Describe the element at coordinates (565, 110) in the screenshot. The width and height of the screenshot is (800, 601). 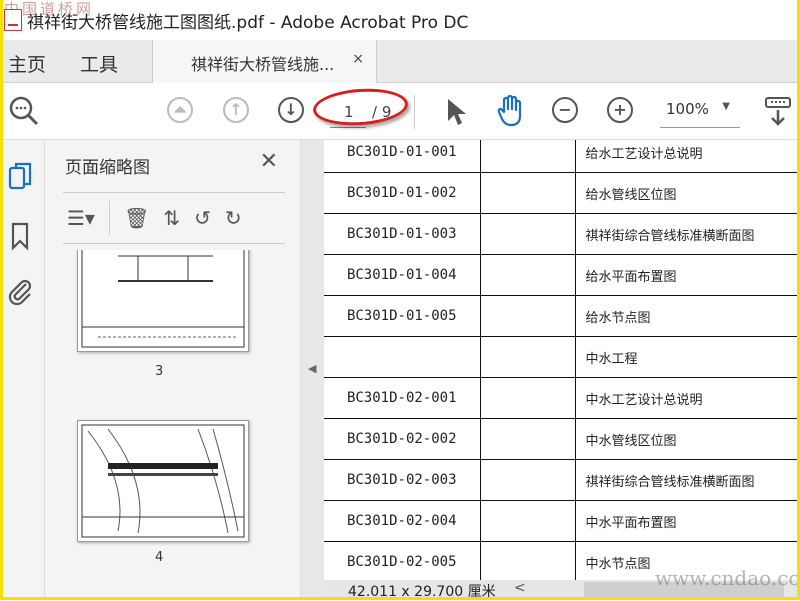
I see `zoom-out-icon: −` at that location.